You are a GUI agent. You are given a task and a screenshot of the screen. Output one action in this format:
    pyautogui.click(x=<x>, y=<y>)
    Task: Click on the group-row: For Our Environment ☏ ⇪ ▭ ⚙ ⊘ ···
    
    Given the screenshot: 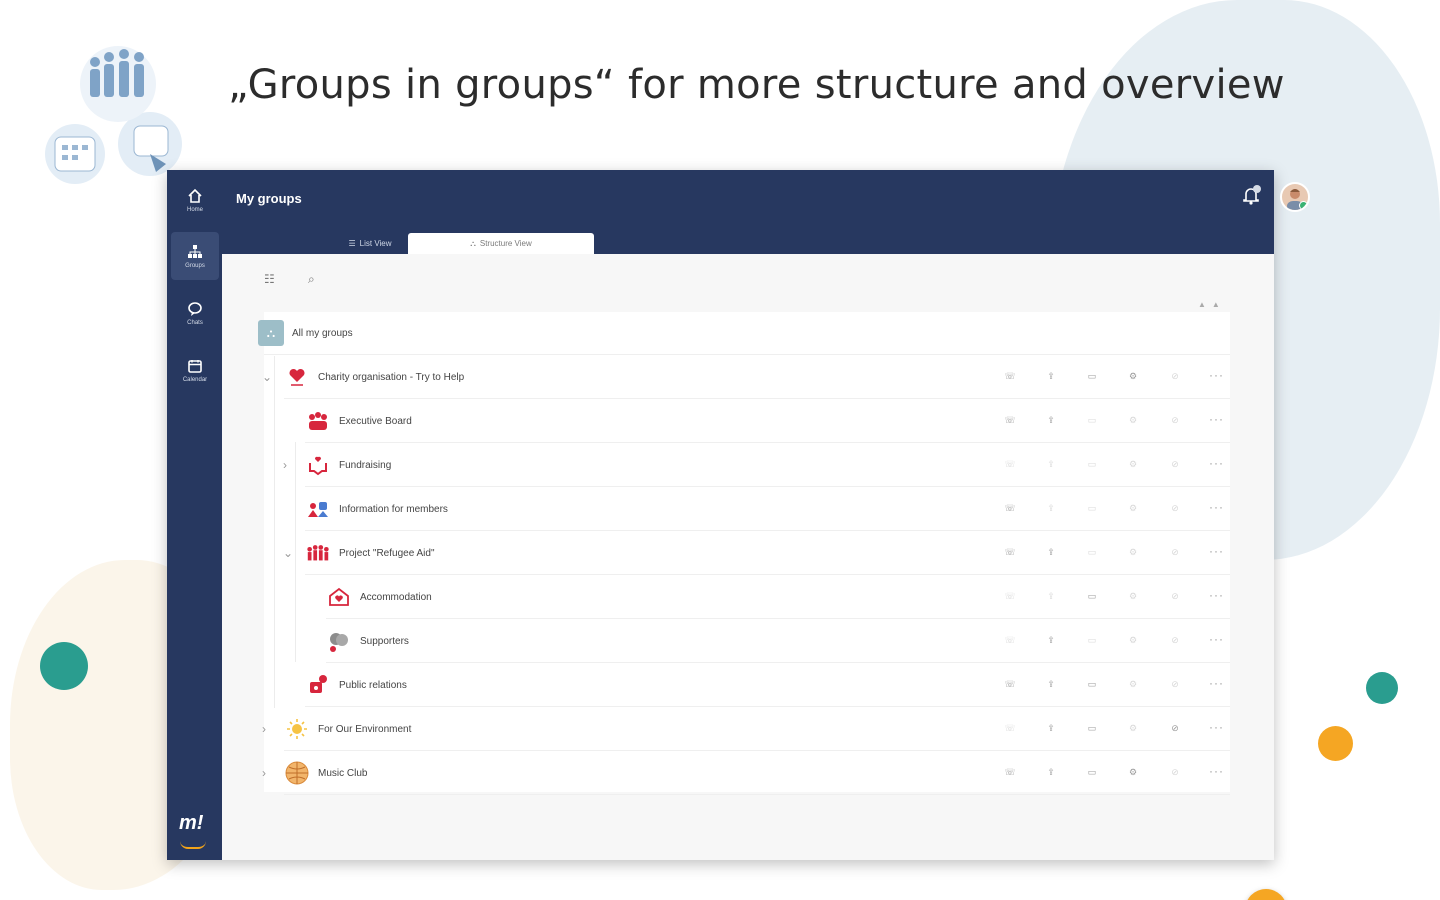 What is the action you would take?
    pyautogui.click(x=757, y=729)
    